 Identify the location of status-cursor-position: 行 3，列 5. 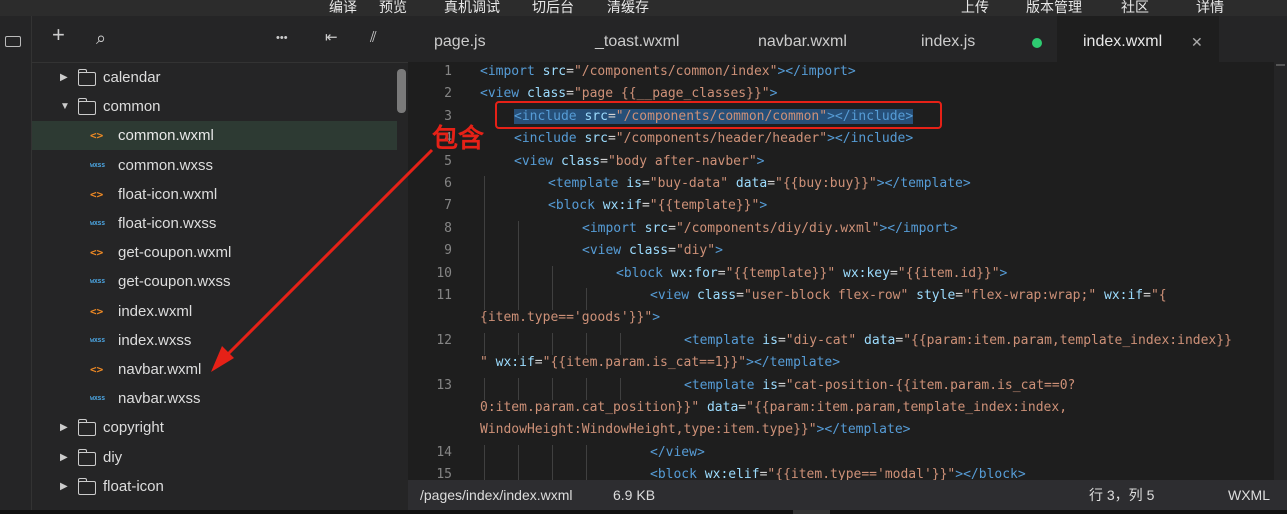
(1121, 495).